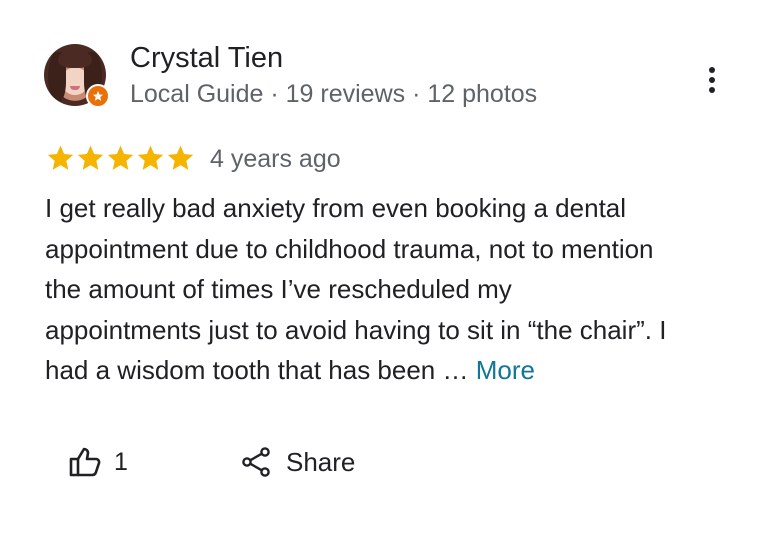 This screenshot has height=533, width=768. I want to click on local-guide-star-icon, so click(98, 96).